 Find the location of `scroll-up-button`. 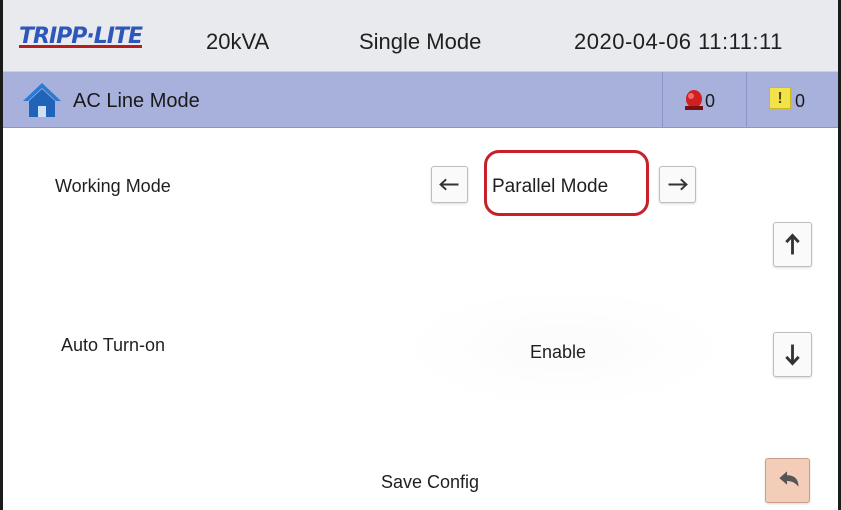

scroll-up-button is located at coordinates (792, 244).